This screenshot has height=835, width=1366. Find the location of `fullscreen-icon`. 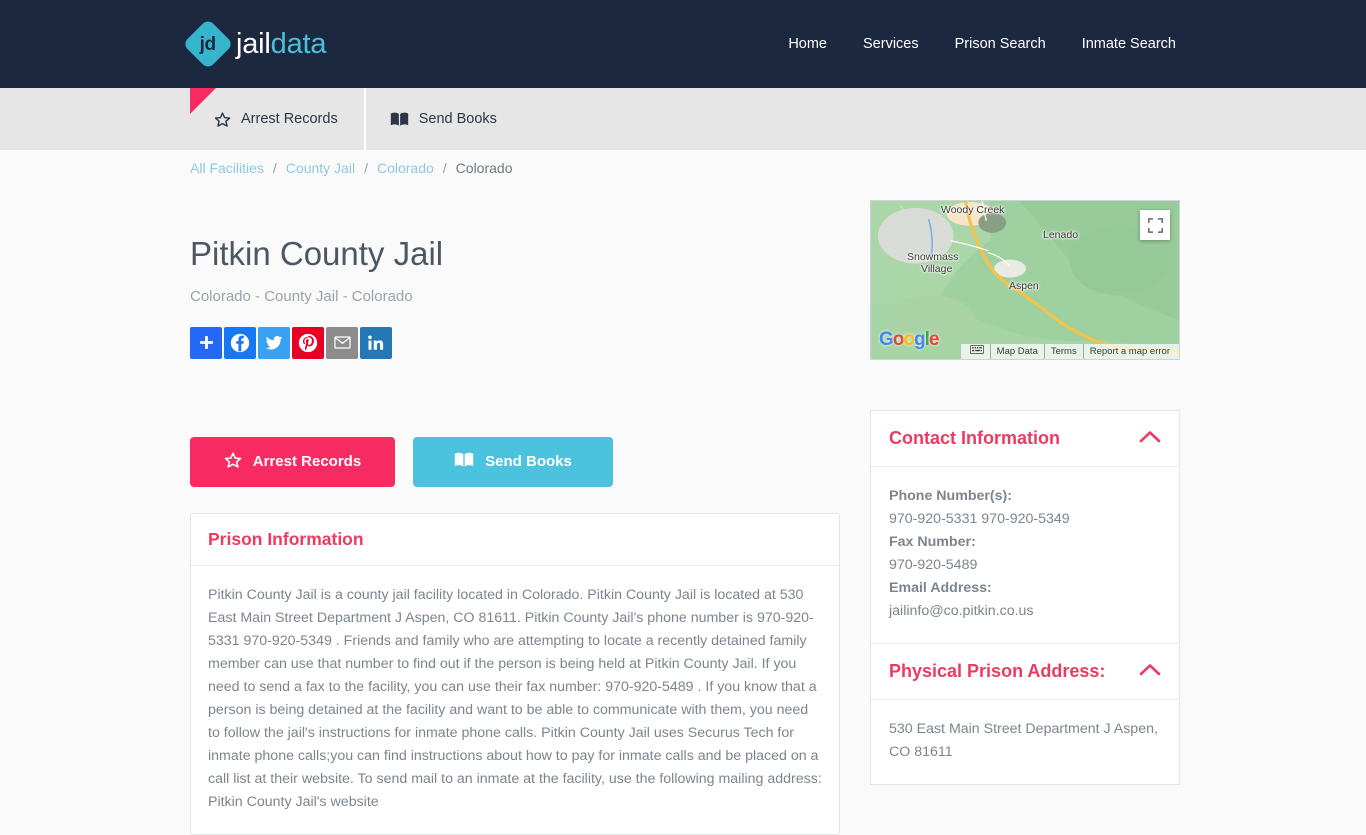

fullscreen-icon is located at coordinates (1155, 225).